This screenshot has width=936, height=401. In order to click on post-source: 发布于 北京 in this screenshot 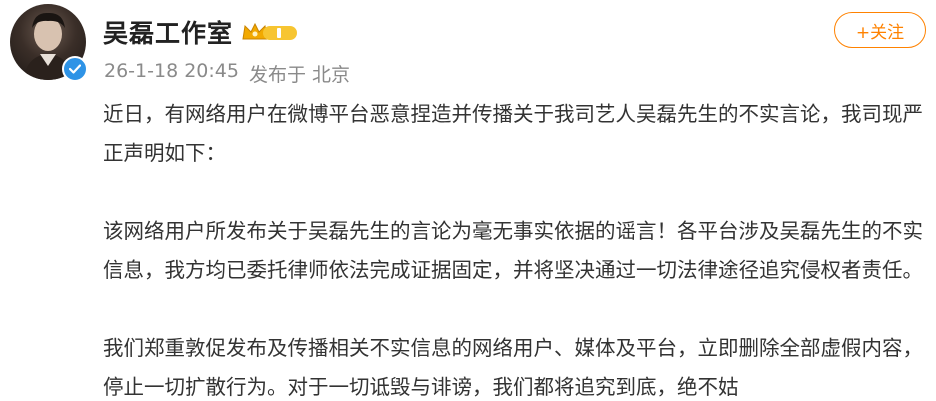, I will do `click(299, 73)`.